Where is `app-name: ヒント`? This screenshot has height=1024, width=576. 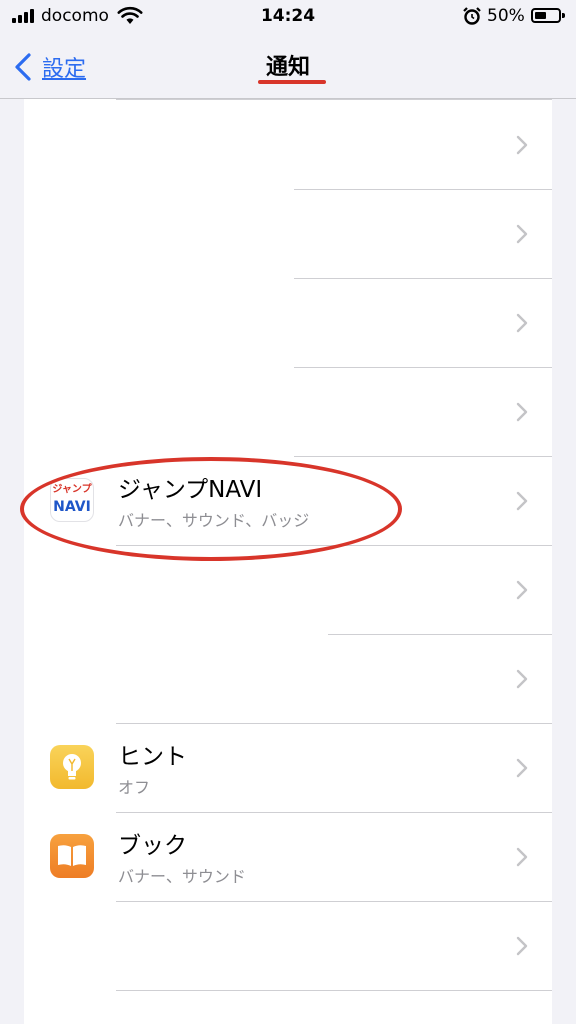 app-name: ヒント is located at coordinates (152, 757).